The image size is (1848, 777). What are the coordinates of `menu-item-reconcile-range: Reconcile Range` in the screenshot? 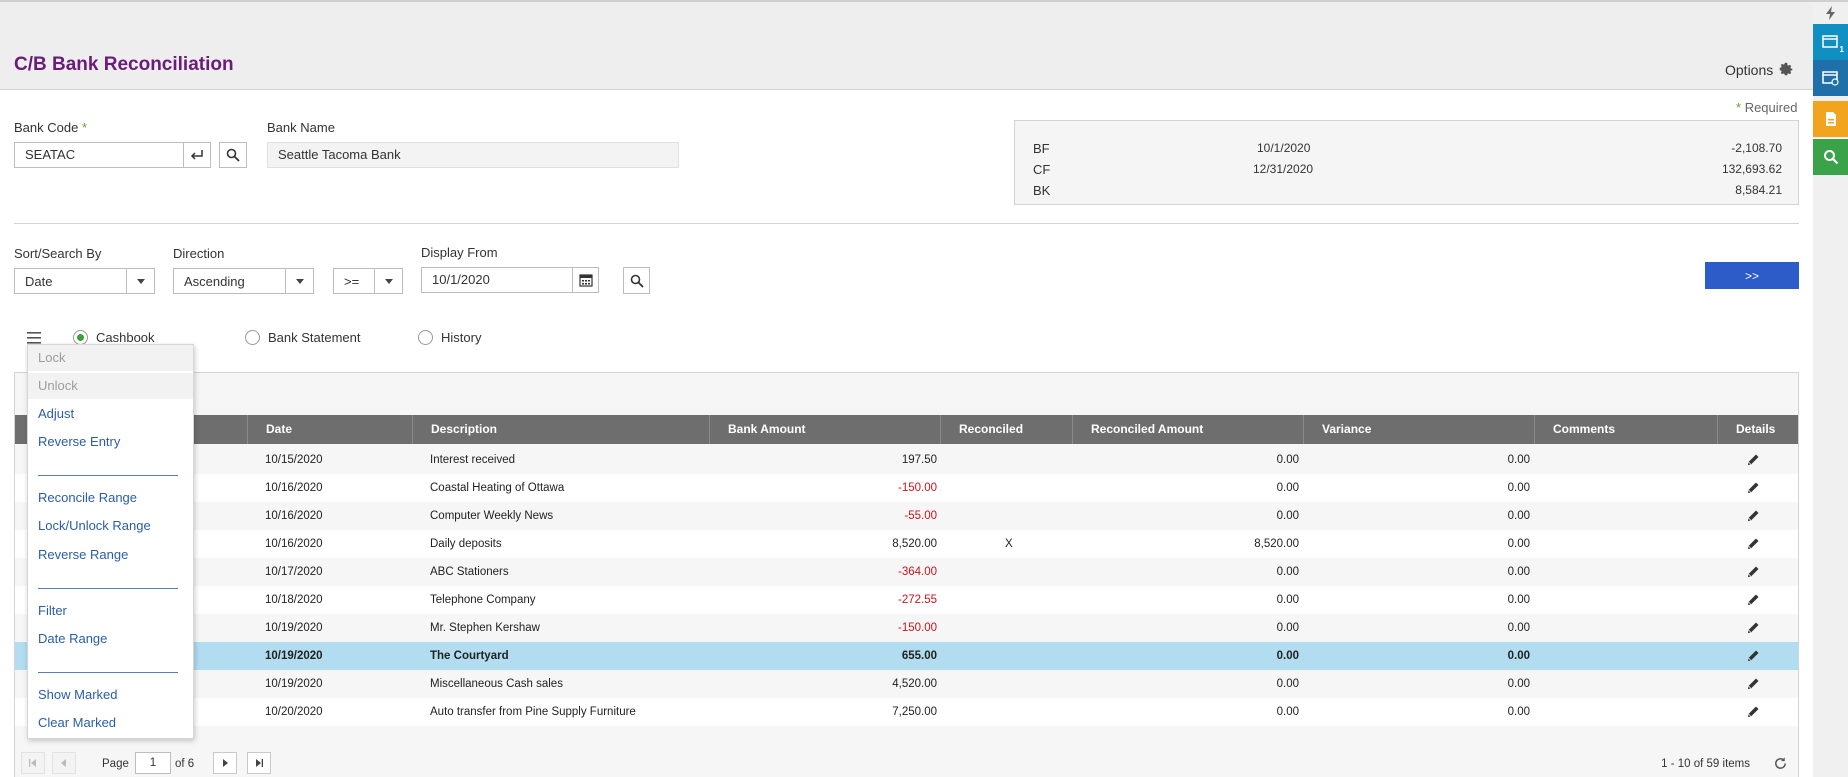 It's located at (110, 498).